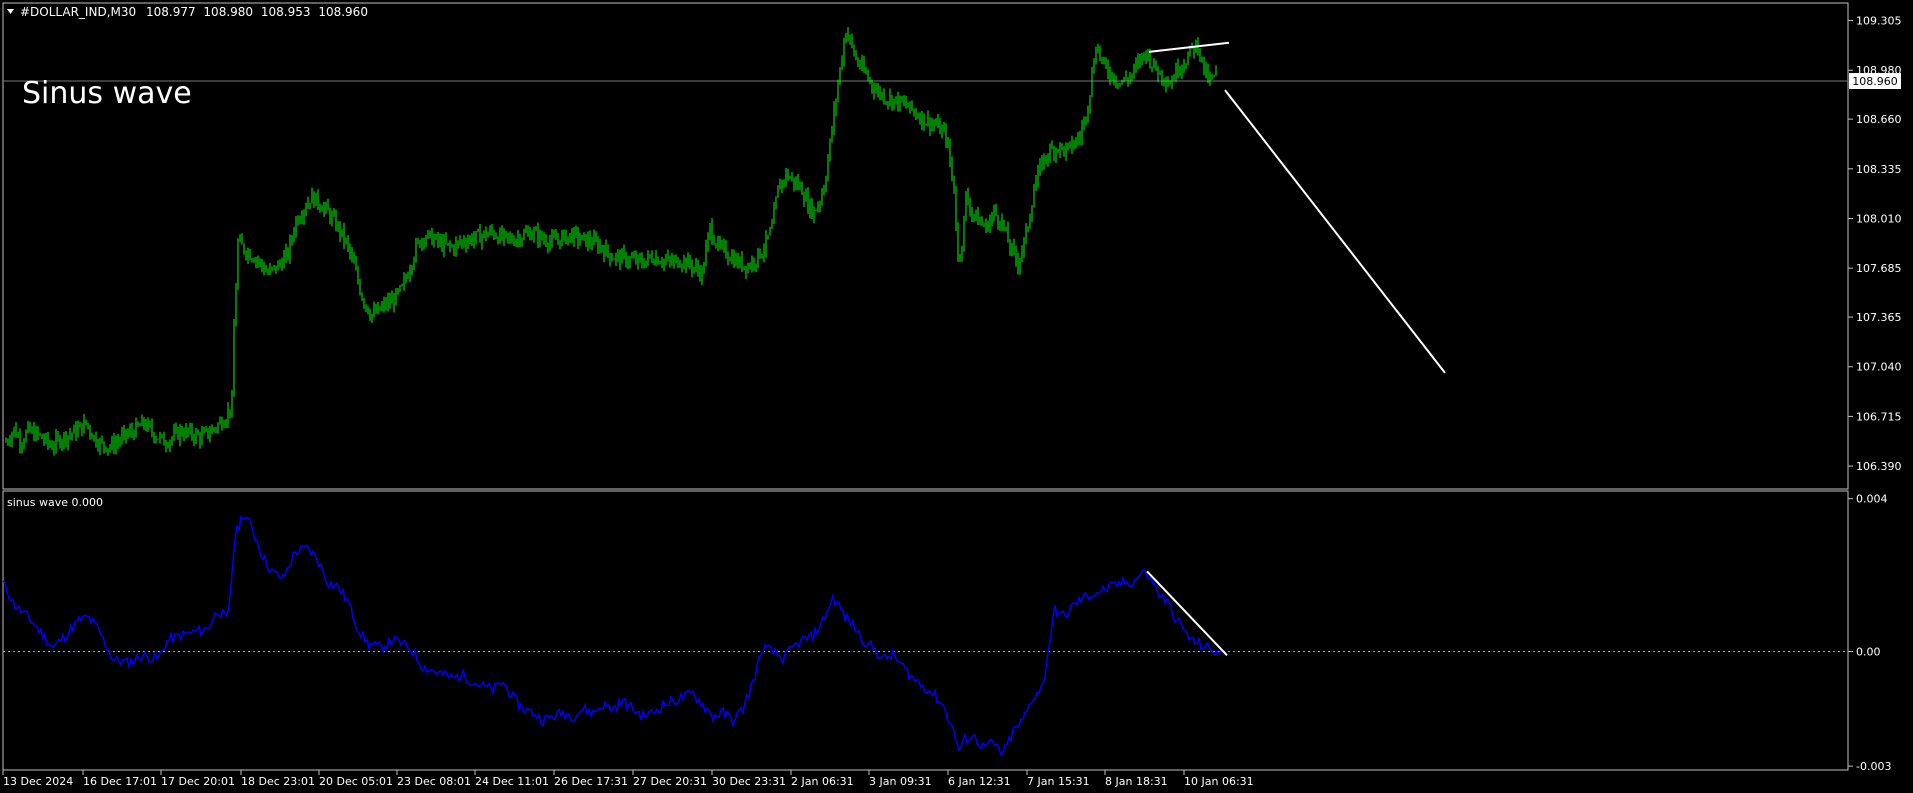  What do you see at coordinates (1879, 218) in the screenshot?
I see `price-axis-label: 108.010` at bounding box center [1879, 218].